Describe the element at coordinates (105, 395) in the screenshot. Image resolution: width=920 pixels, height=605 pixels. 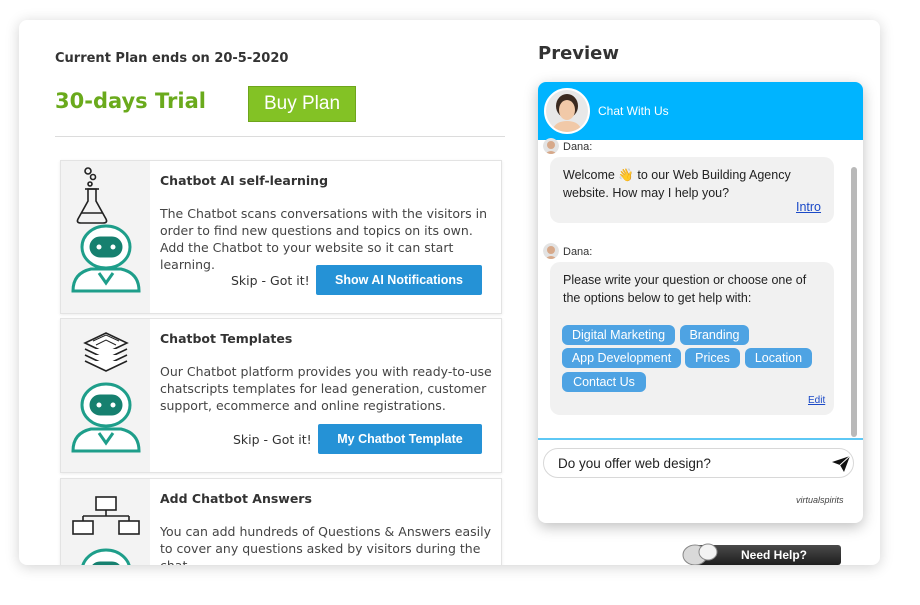
I see `layers-robot-icon` at that location.